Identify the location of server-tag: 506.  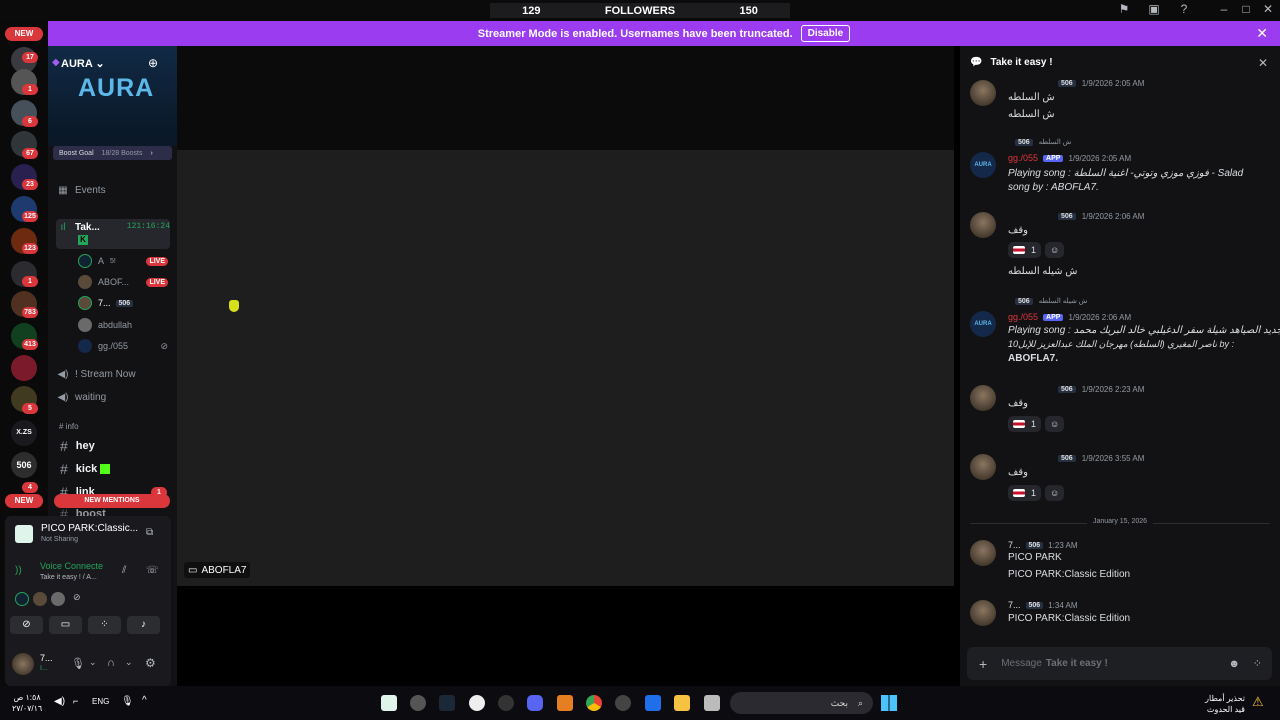
(1034, 605).